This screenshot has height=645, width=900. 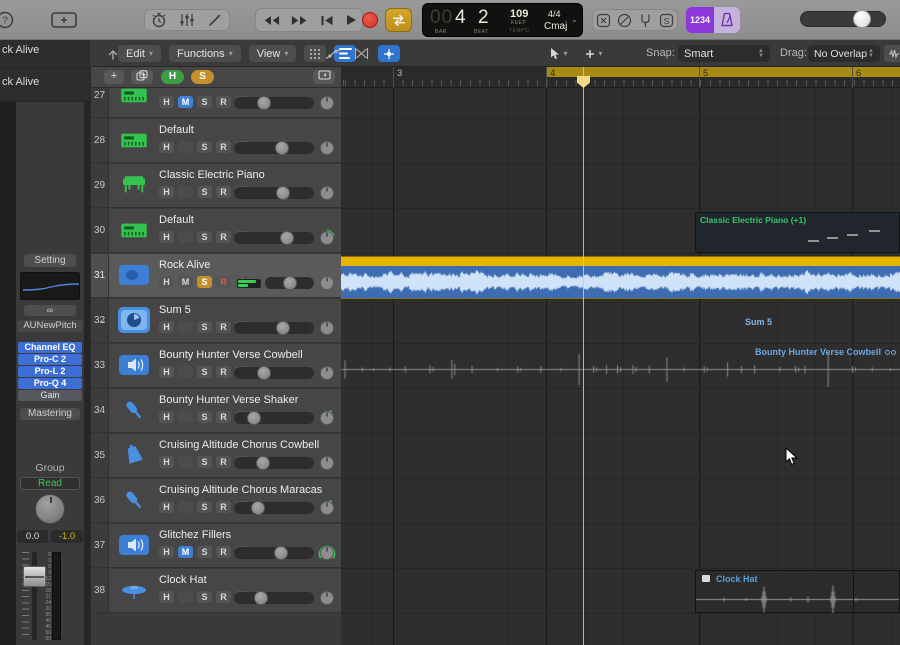 I want to click on track-name: Glitchez Fillers, so click(x=195, y=535).